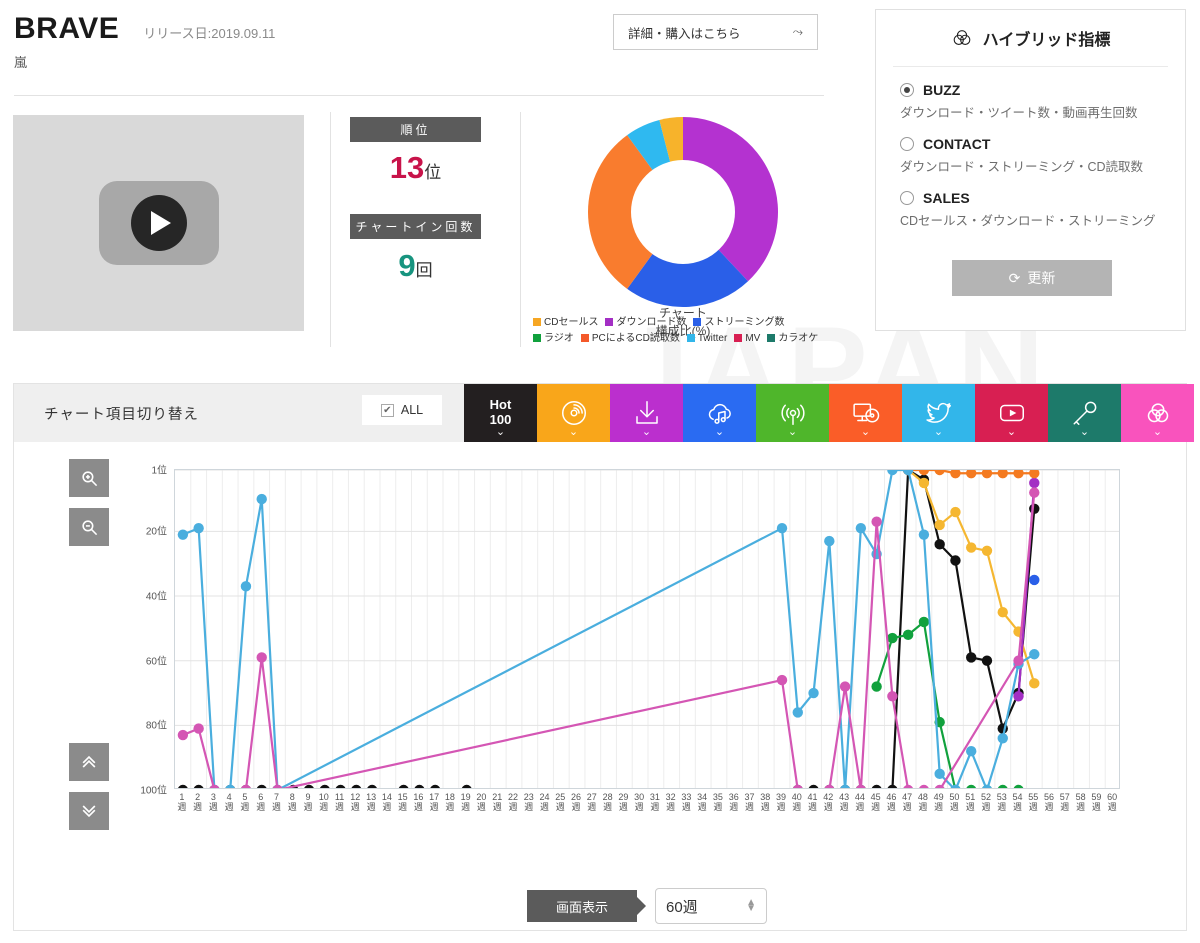 This screenshot has height=943, width=1200. What do you see at coordinates (89, 527) in the screenshot?
I see `zoom-out-button` at bounding box center [89, 527].